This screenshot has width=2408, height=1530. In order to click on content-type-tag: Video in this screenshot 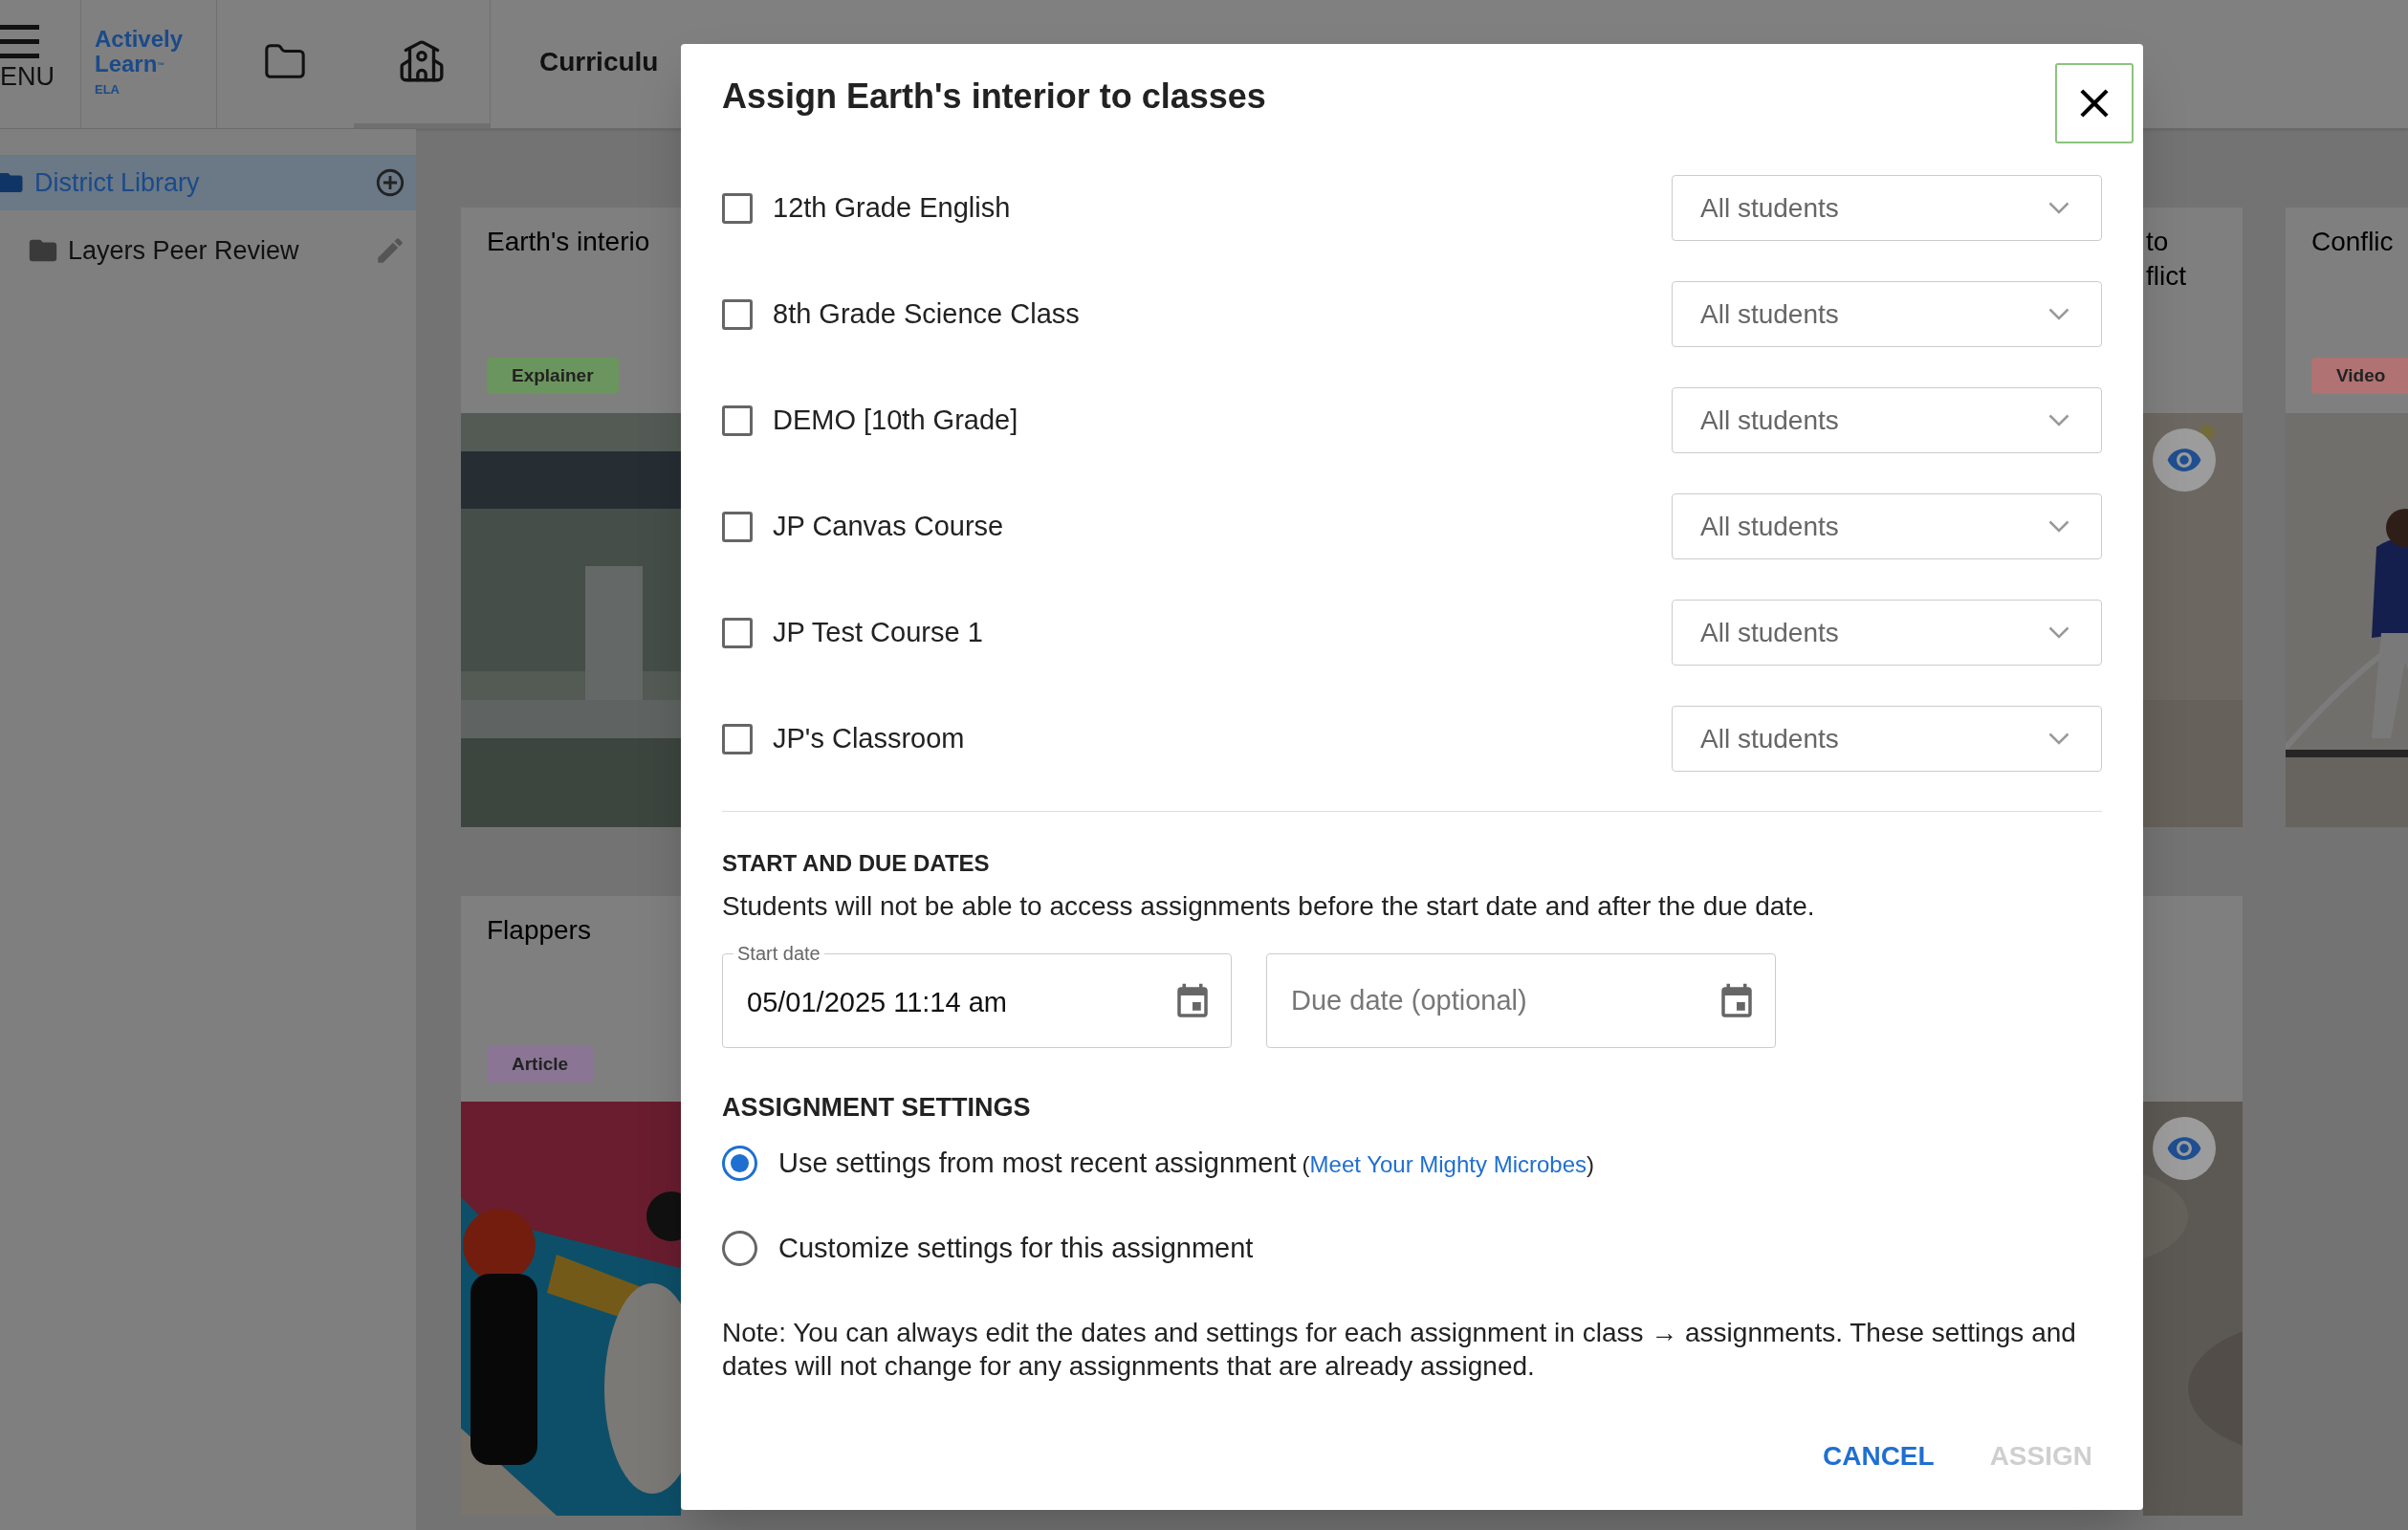, I will do `click(2359, 376)`.